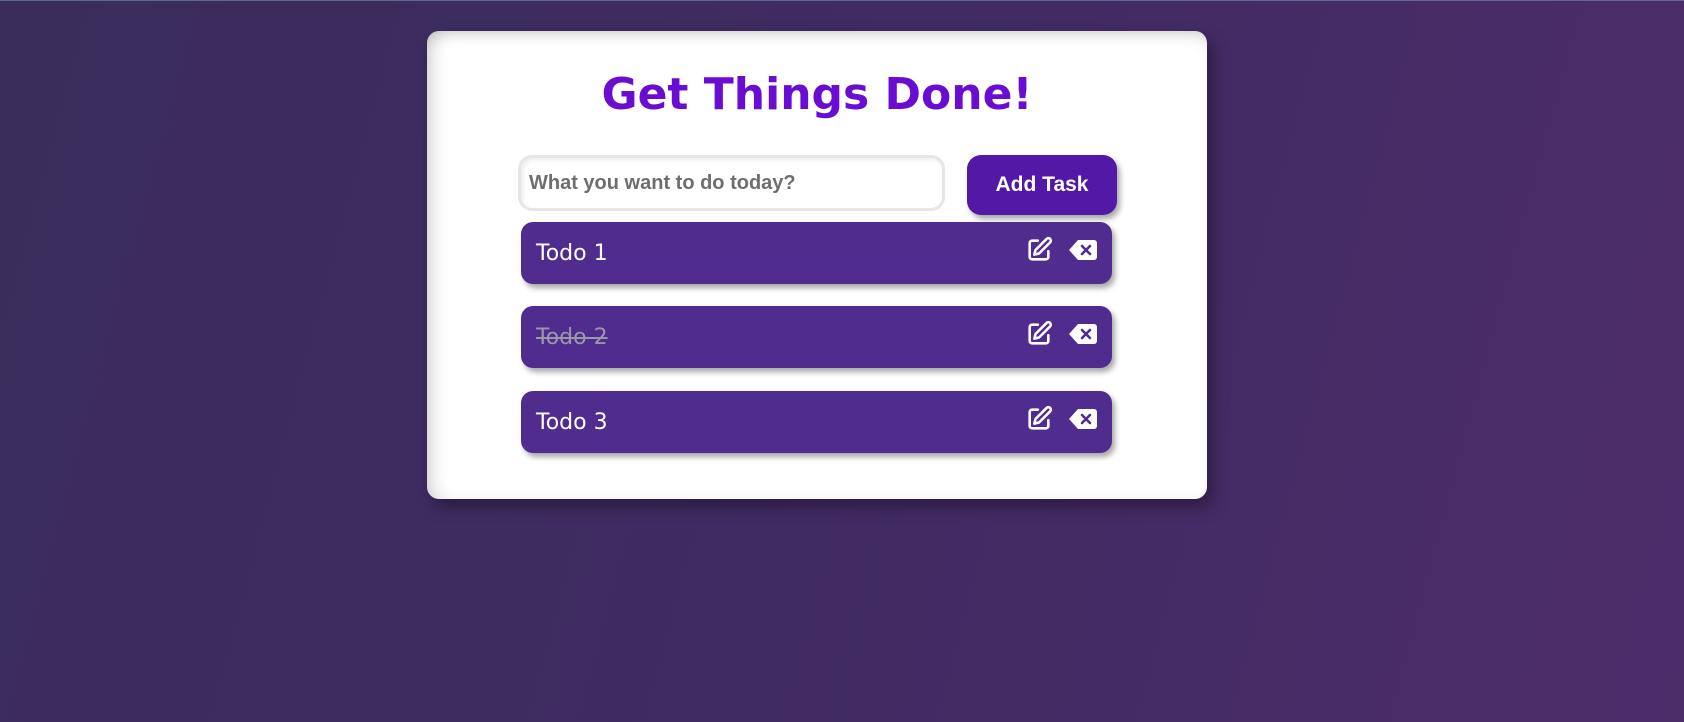  What do you see at coordinates (572, 254) in the screenshot?
I see `todo-text: Todo 1` at bounding box center [572, 254].